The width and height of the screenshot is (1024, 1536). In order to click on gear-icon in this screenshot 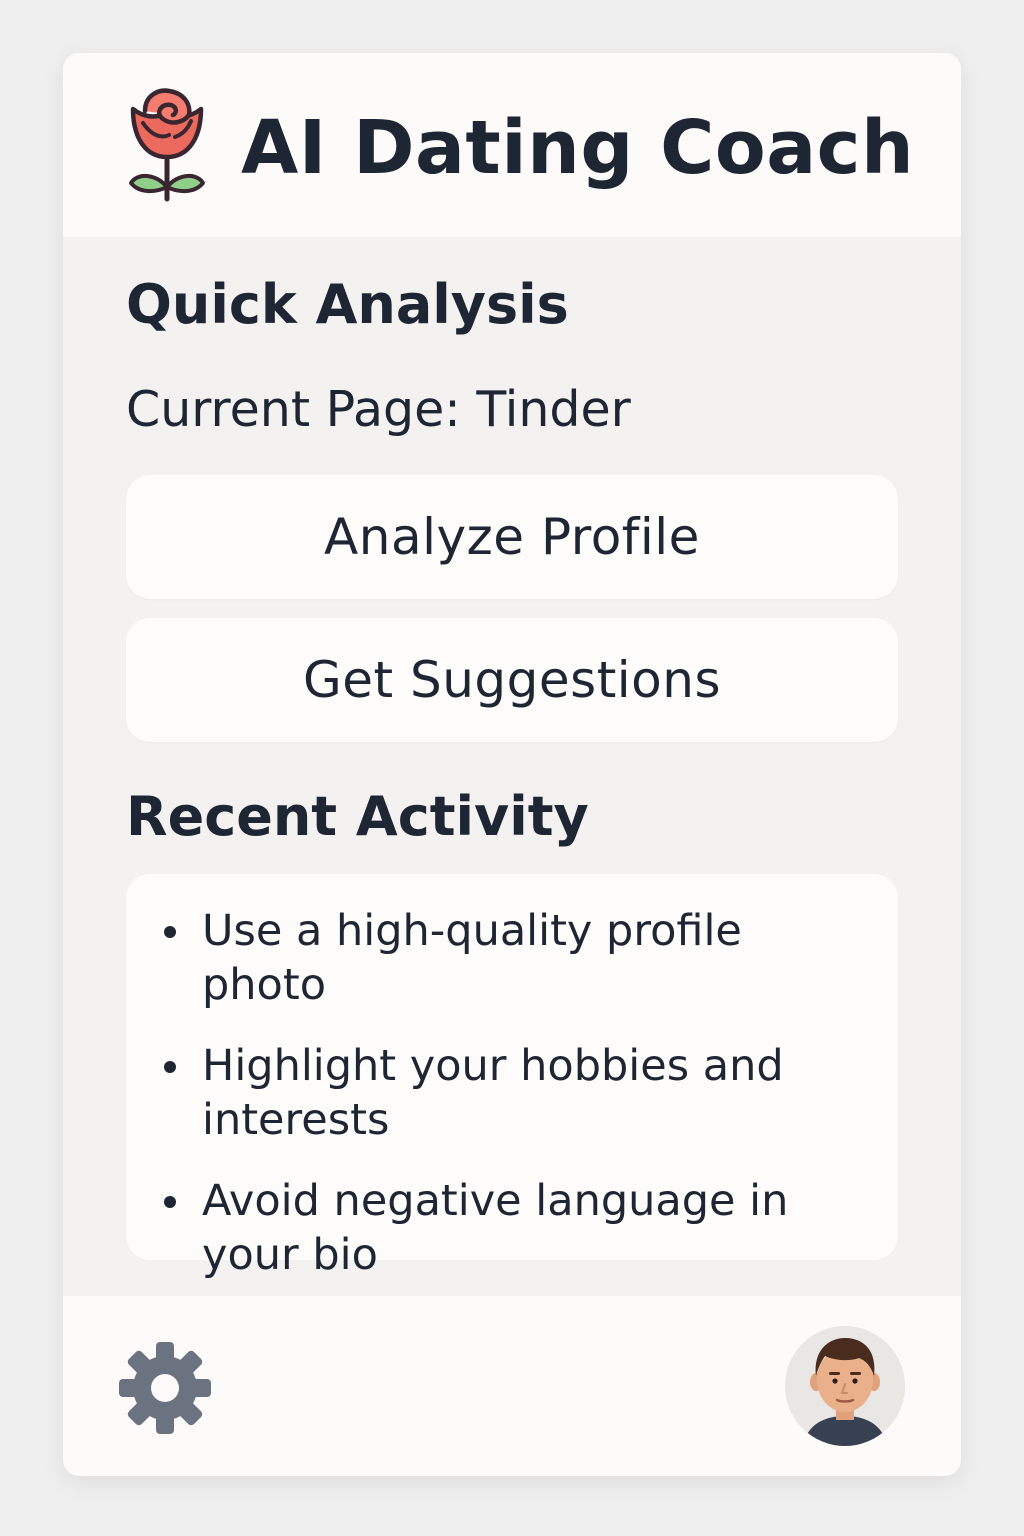, I will do `click(165, 1388)`.